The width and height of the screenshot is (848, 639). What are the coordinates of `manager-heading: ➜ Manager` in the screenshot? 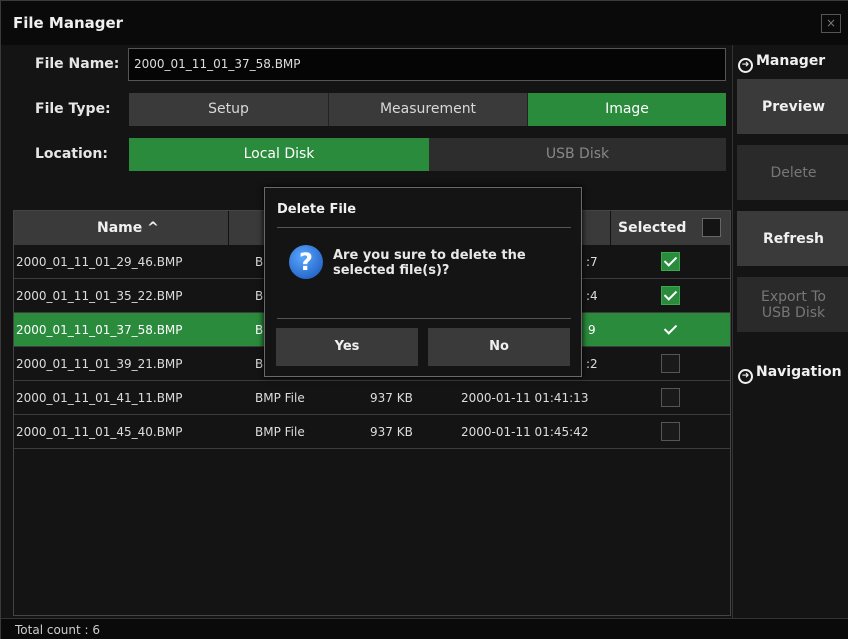 It's located at (782, 62).